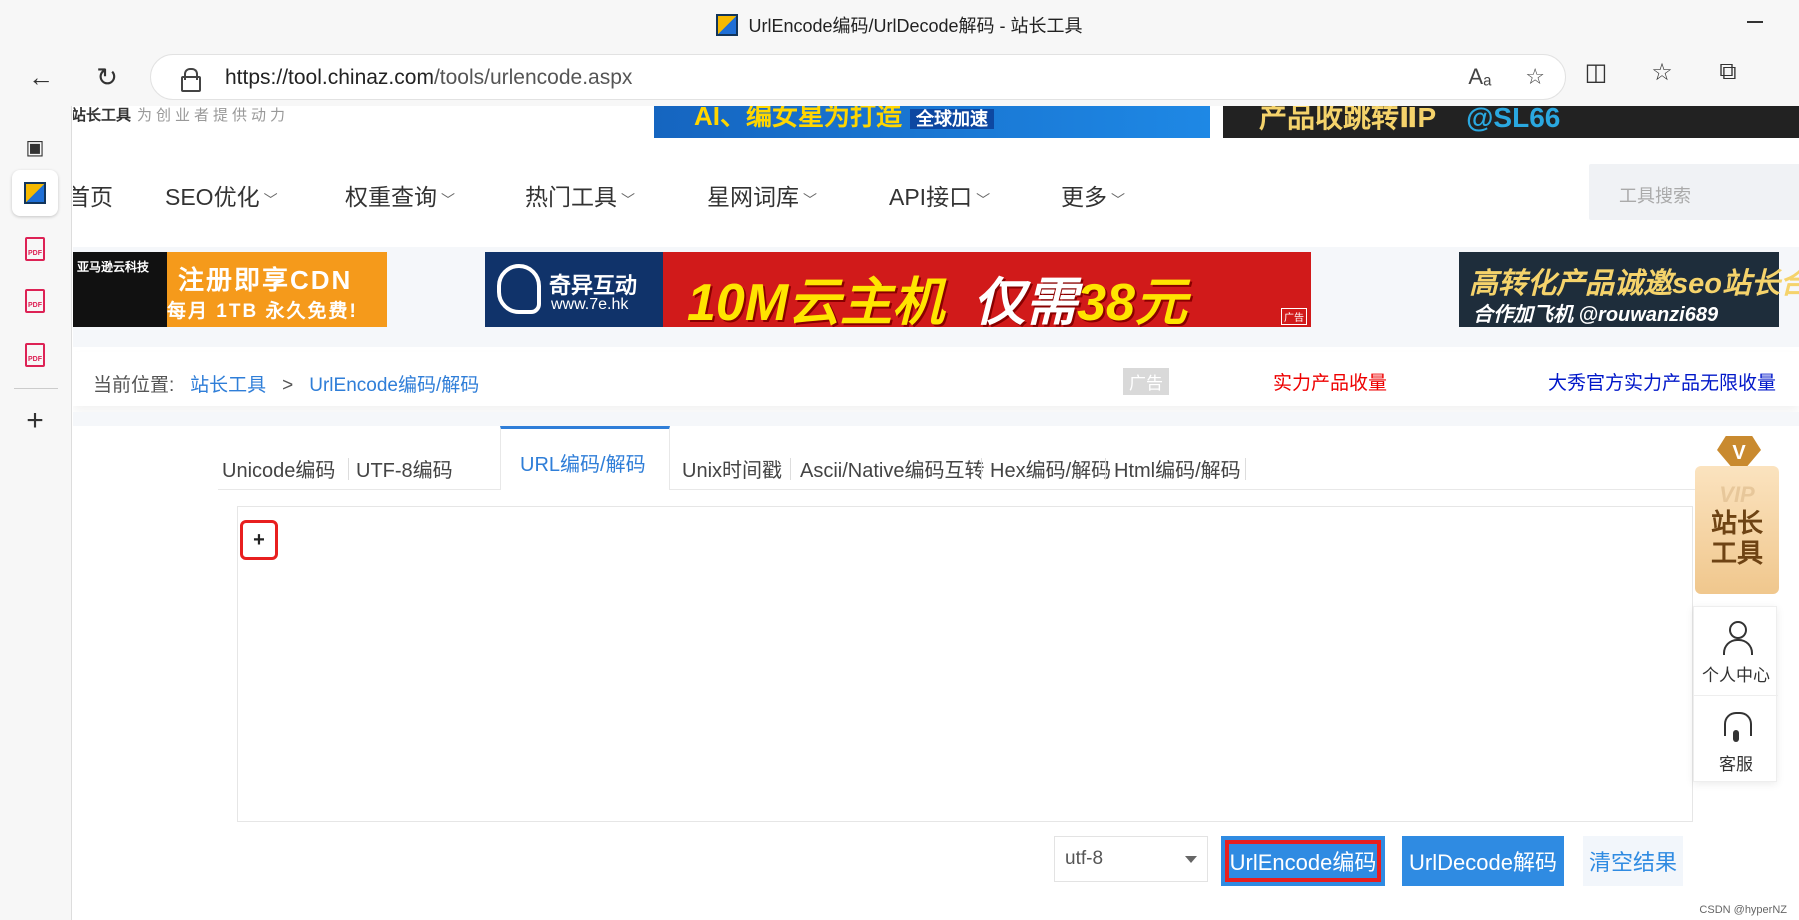 This screenshot has height=920, width=1799. Describe the element at coordinates (1662, 381) in the screenshot. I see `text-ad-link-2: 大秀官方实力产品无限收量` at that location.